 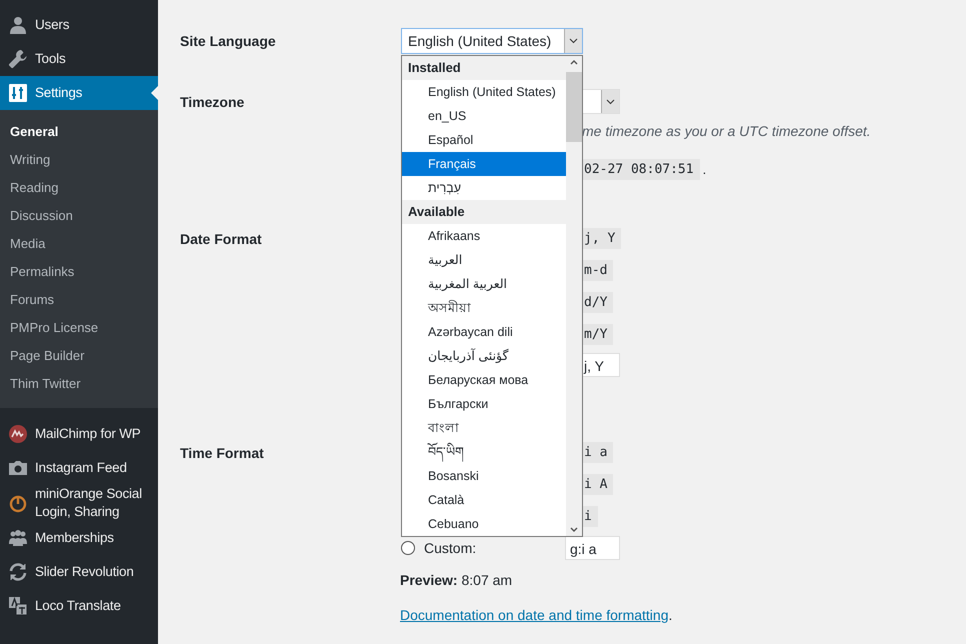 I want to click on dropdown-option: en_US, so click(x=484, y=116).